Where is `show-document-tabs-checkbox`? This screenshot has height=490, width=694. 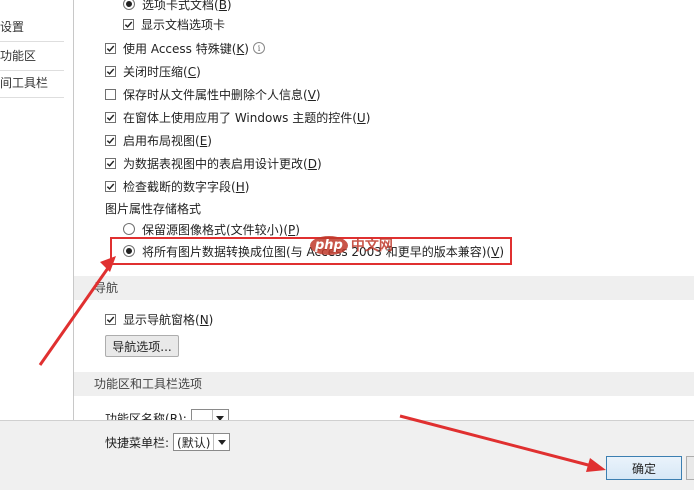 show-document-tabs-checkbox is located at coordinates (128, 24).